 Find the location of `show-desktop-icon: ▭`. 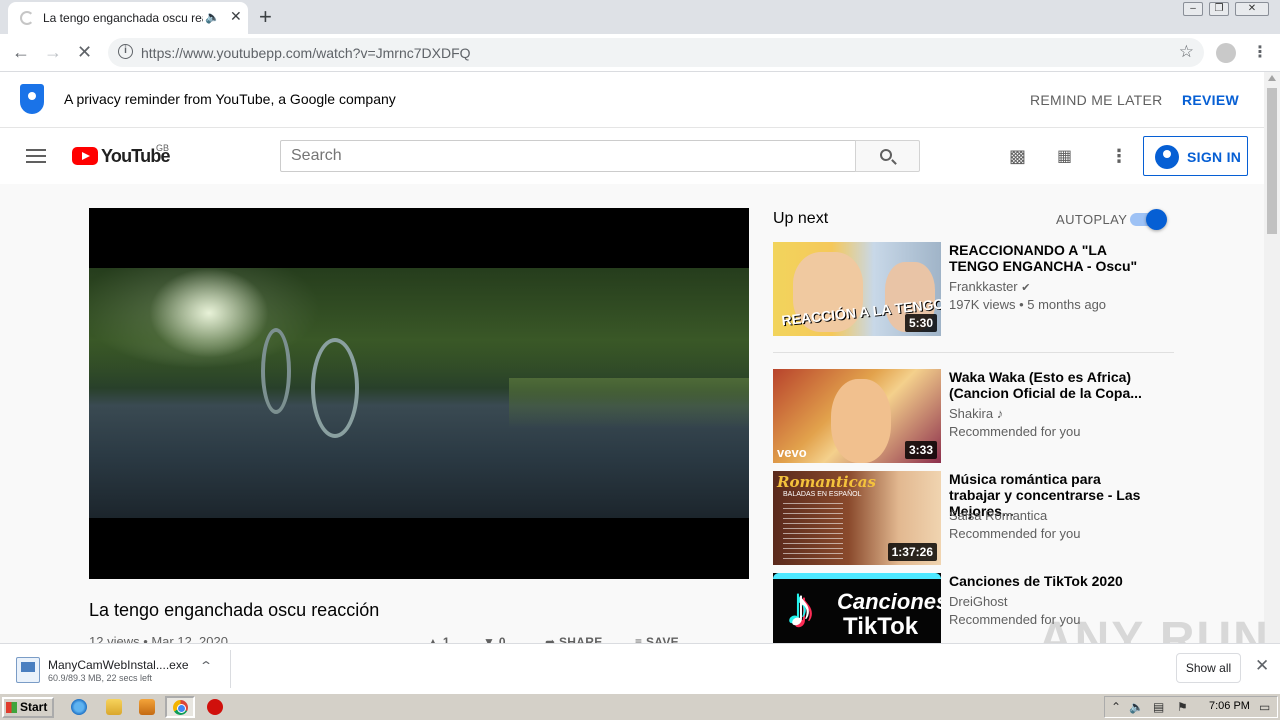

show-desktop-icon: ▭ is located at coordinates (1264, 707).